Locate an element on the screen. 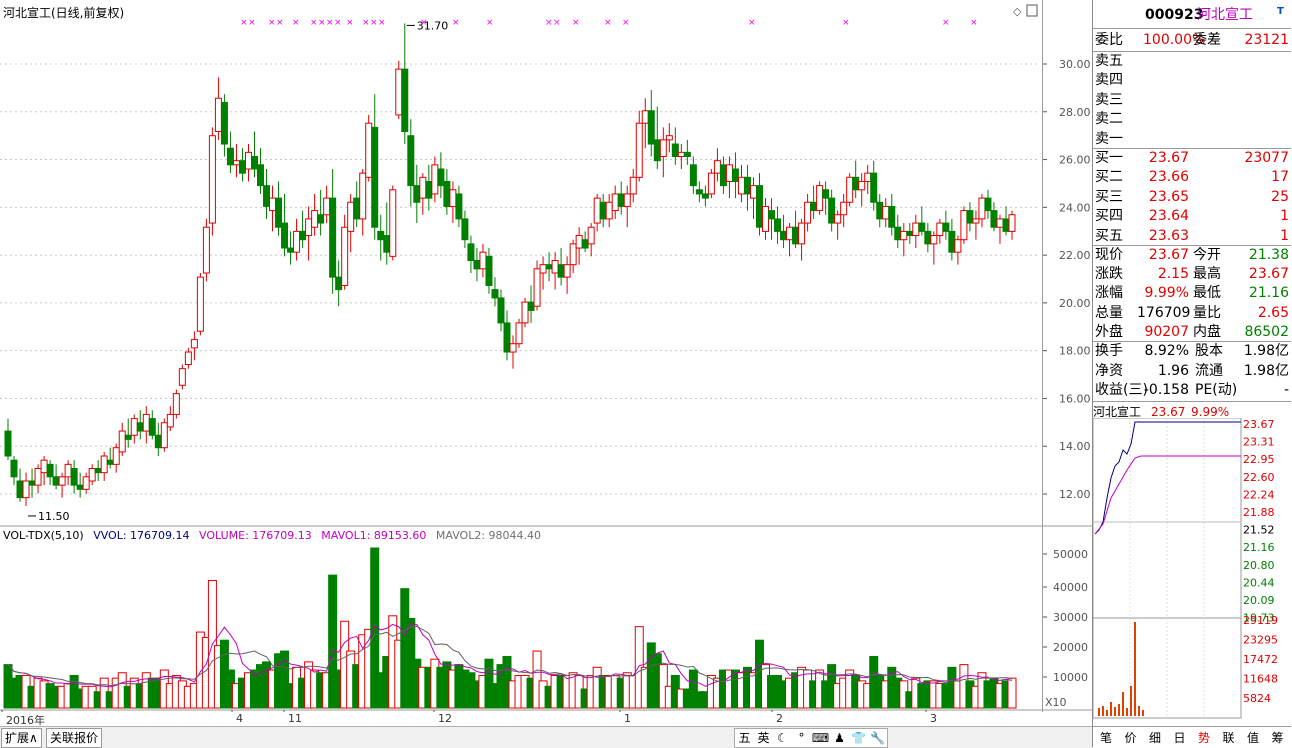  price-tick-label: 16.00 is located at coordinates (1075, 398).